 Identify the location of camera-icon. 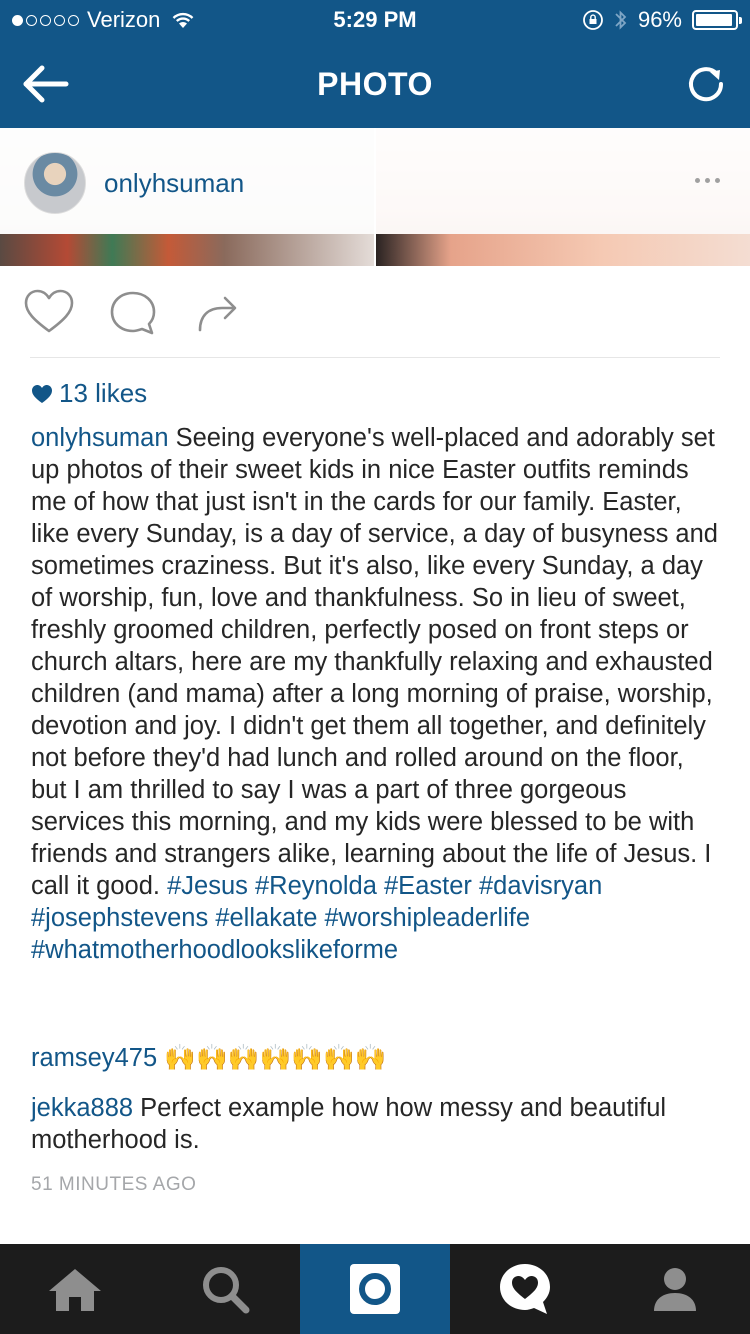
(375, 1289).